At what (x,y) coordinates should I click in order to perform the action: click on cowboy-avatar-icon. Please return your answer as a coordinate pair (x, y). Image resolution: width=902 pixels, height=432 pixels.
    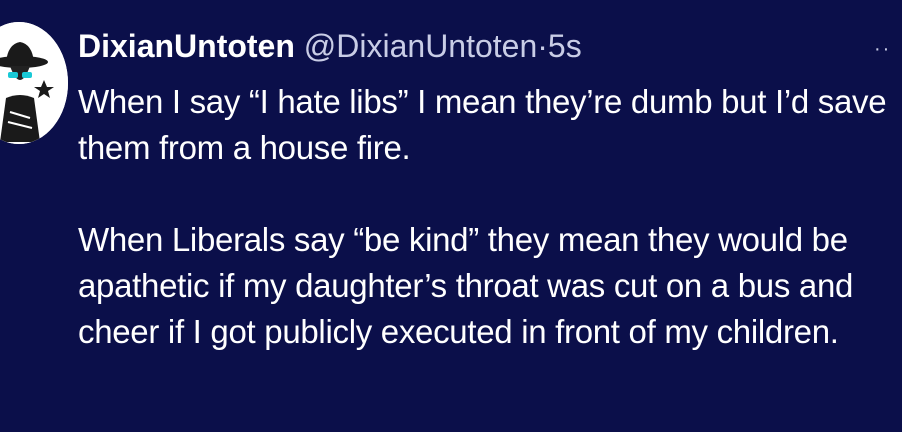
    Looking at the image, I should click on (34, 83).